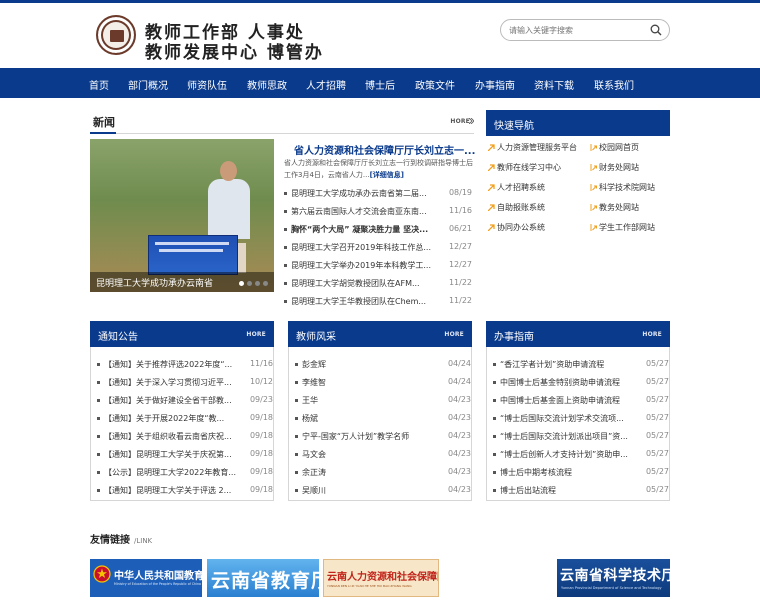 Image resolution: width=760 pixels, height=600 pixels. What do you see at coordinates (387, 175) in the screenshot?
I see `detail-link: [详细信息]` at bounding box center [387, 175].